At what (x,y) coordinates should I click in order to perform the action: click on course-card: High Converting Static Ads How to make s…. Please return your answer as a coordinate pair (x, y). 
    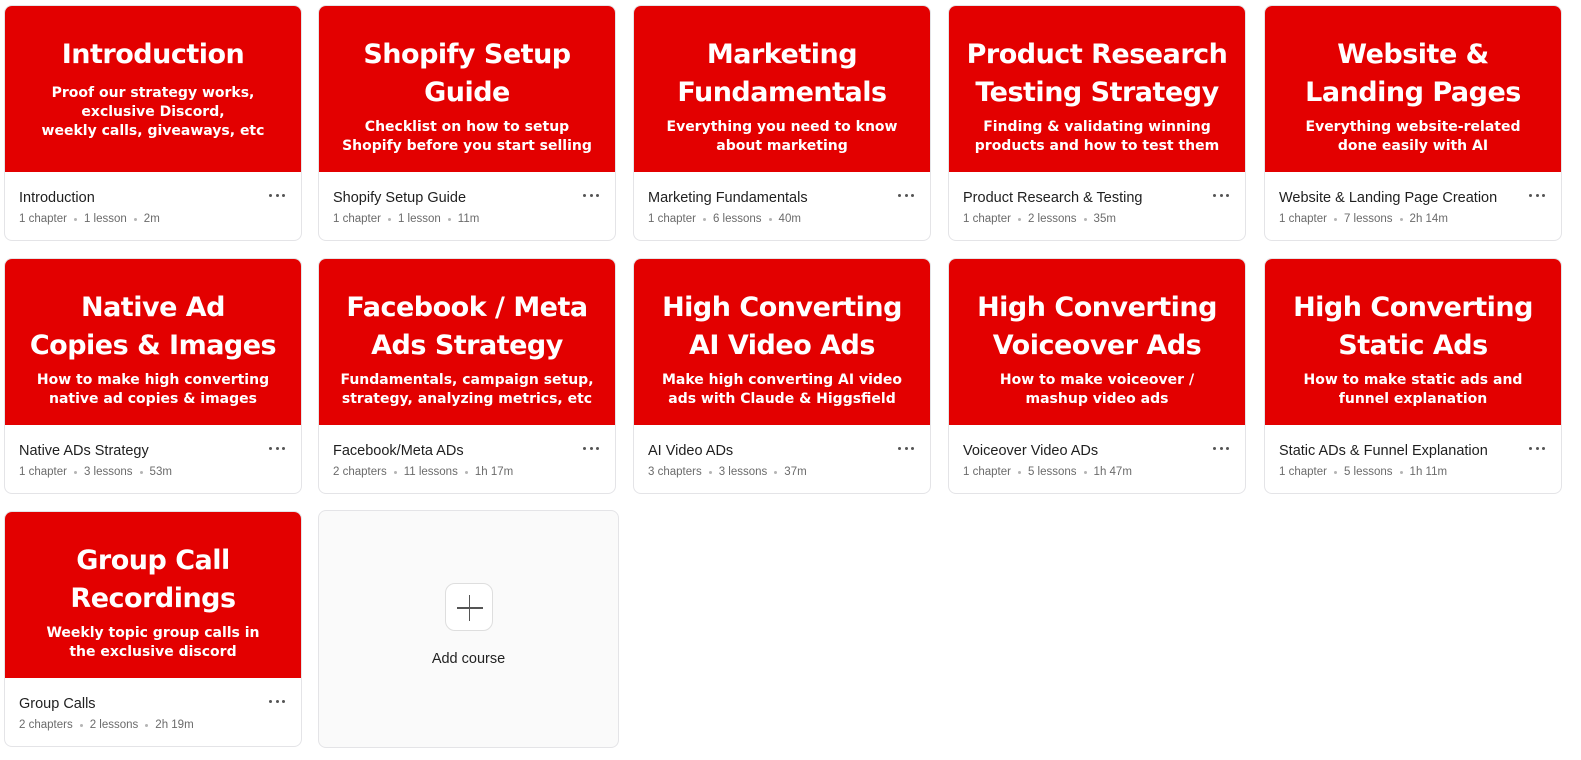
    Looking at the image, I should click on (1413, 376).